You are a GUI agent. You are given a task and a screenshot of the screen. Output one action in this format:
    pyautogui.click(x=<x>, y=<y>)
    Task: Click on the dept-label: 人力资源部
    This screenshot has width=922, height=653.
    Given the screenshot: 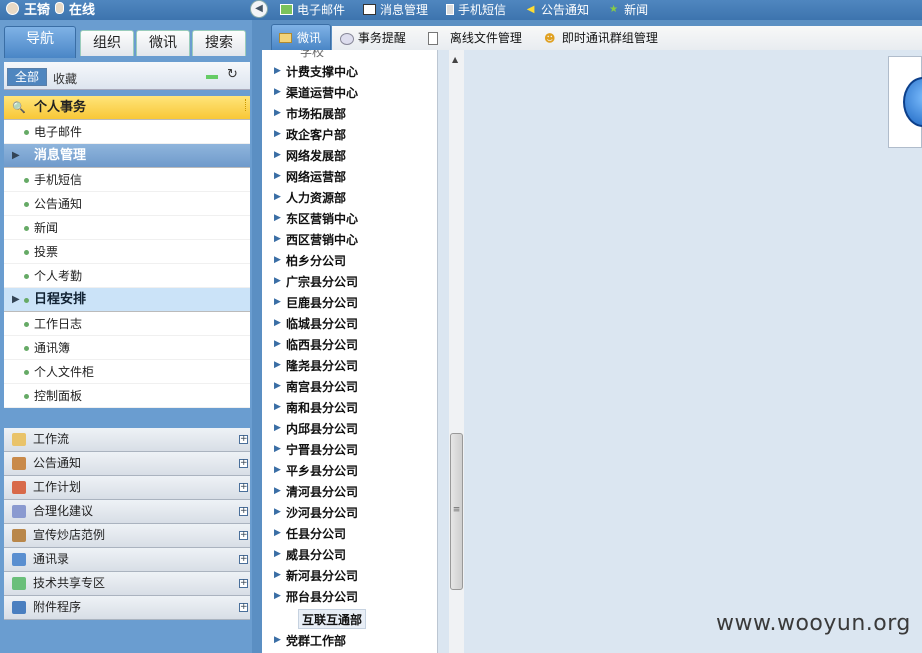 What is the action you would take?
    pyautogui.click(x=316, y=198)
    